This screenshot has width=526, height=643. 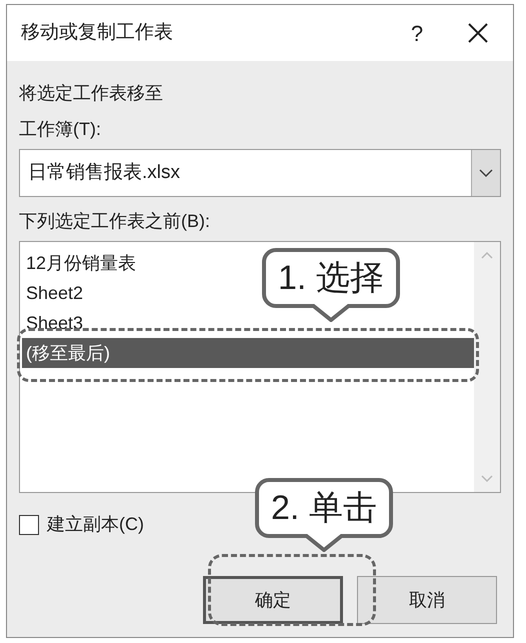 I want to click on chevron-down-icon, so click(x=486, y=173).